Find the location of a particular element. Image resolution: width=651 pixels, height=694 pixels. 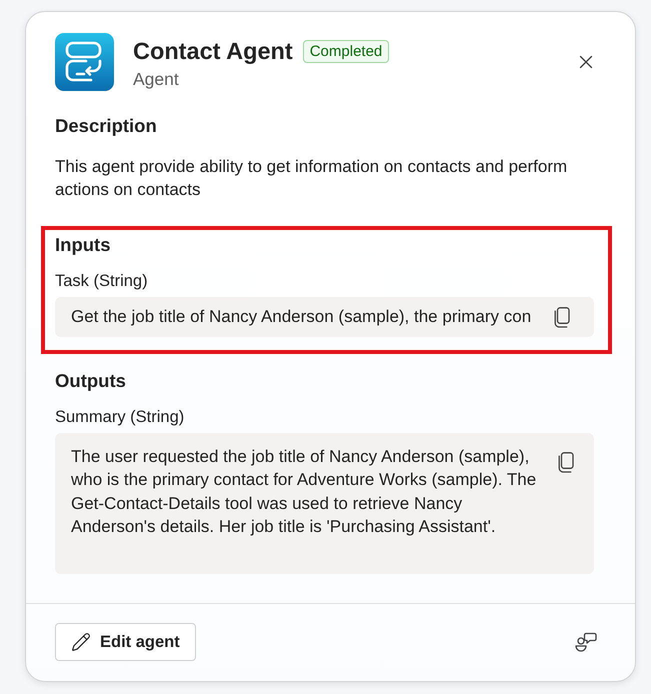

agent-app-icon is located at coordinates (84, 62).